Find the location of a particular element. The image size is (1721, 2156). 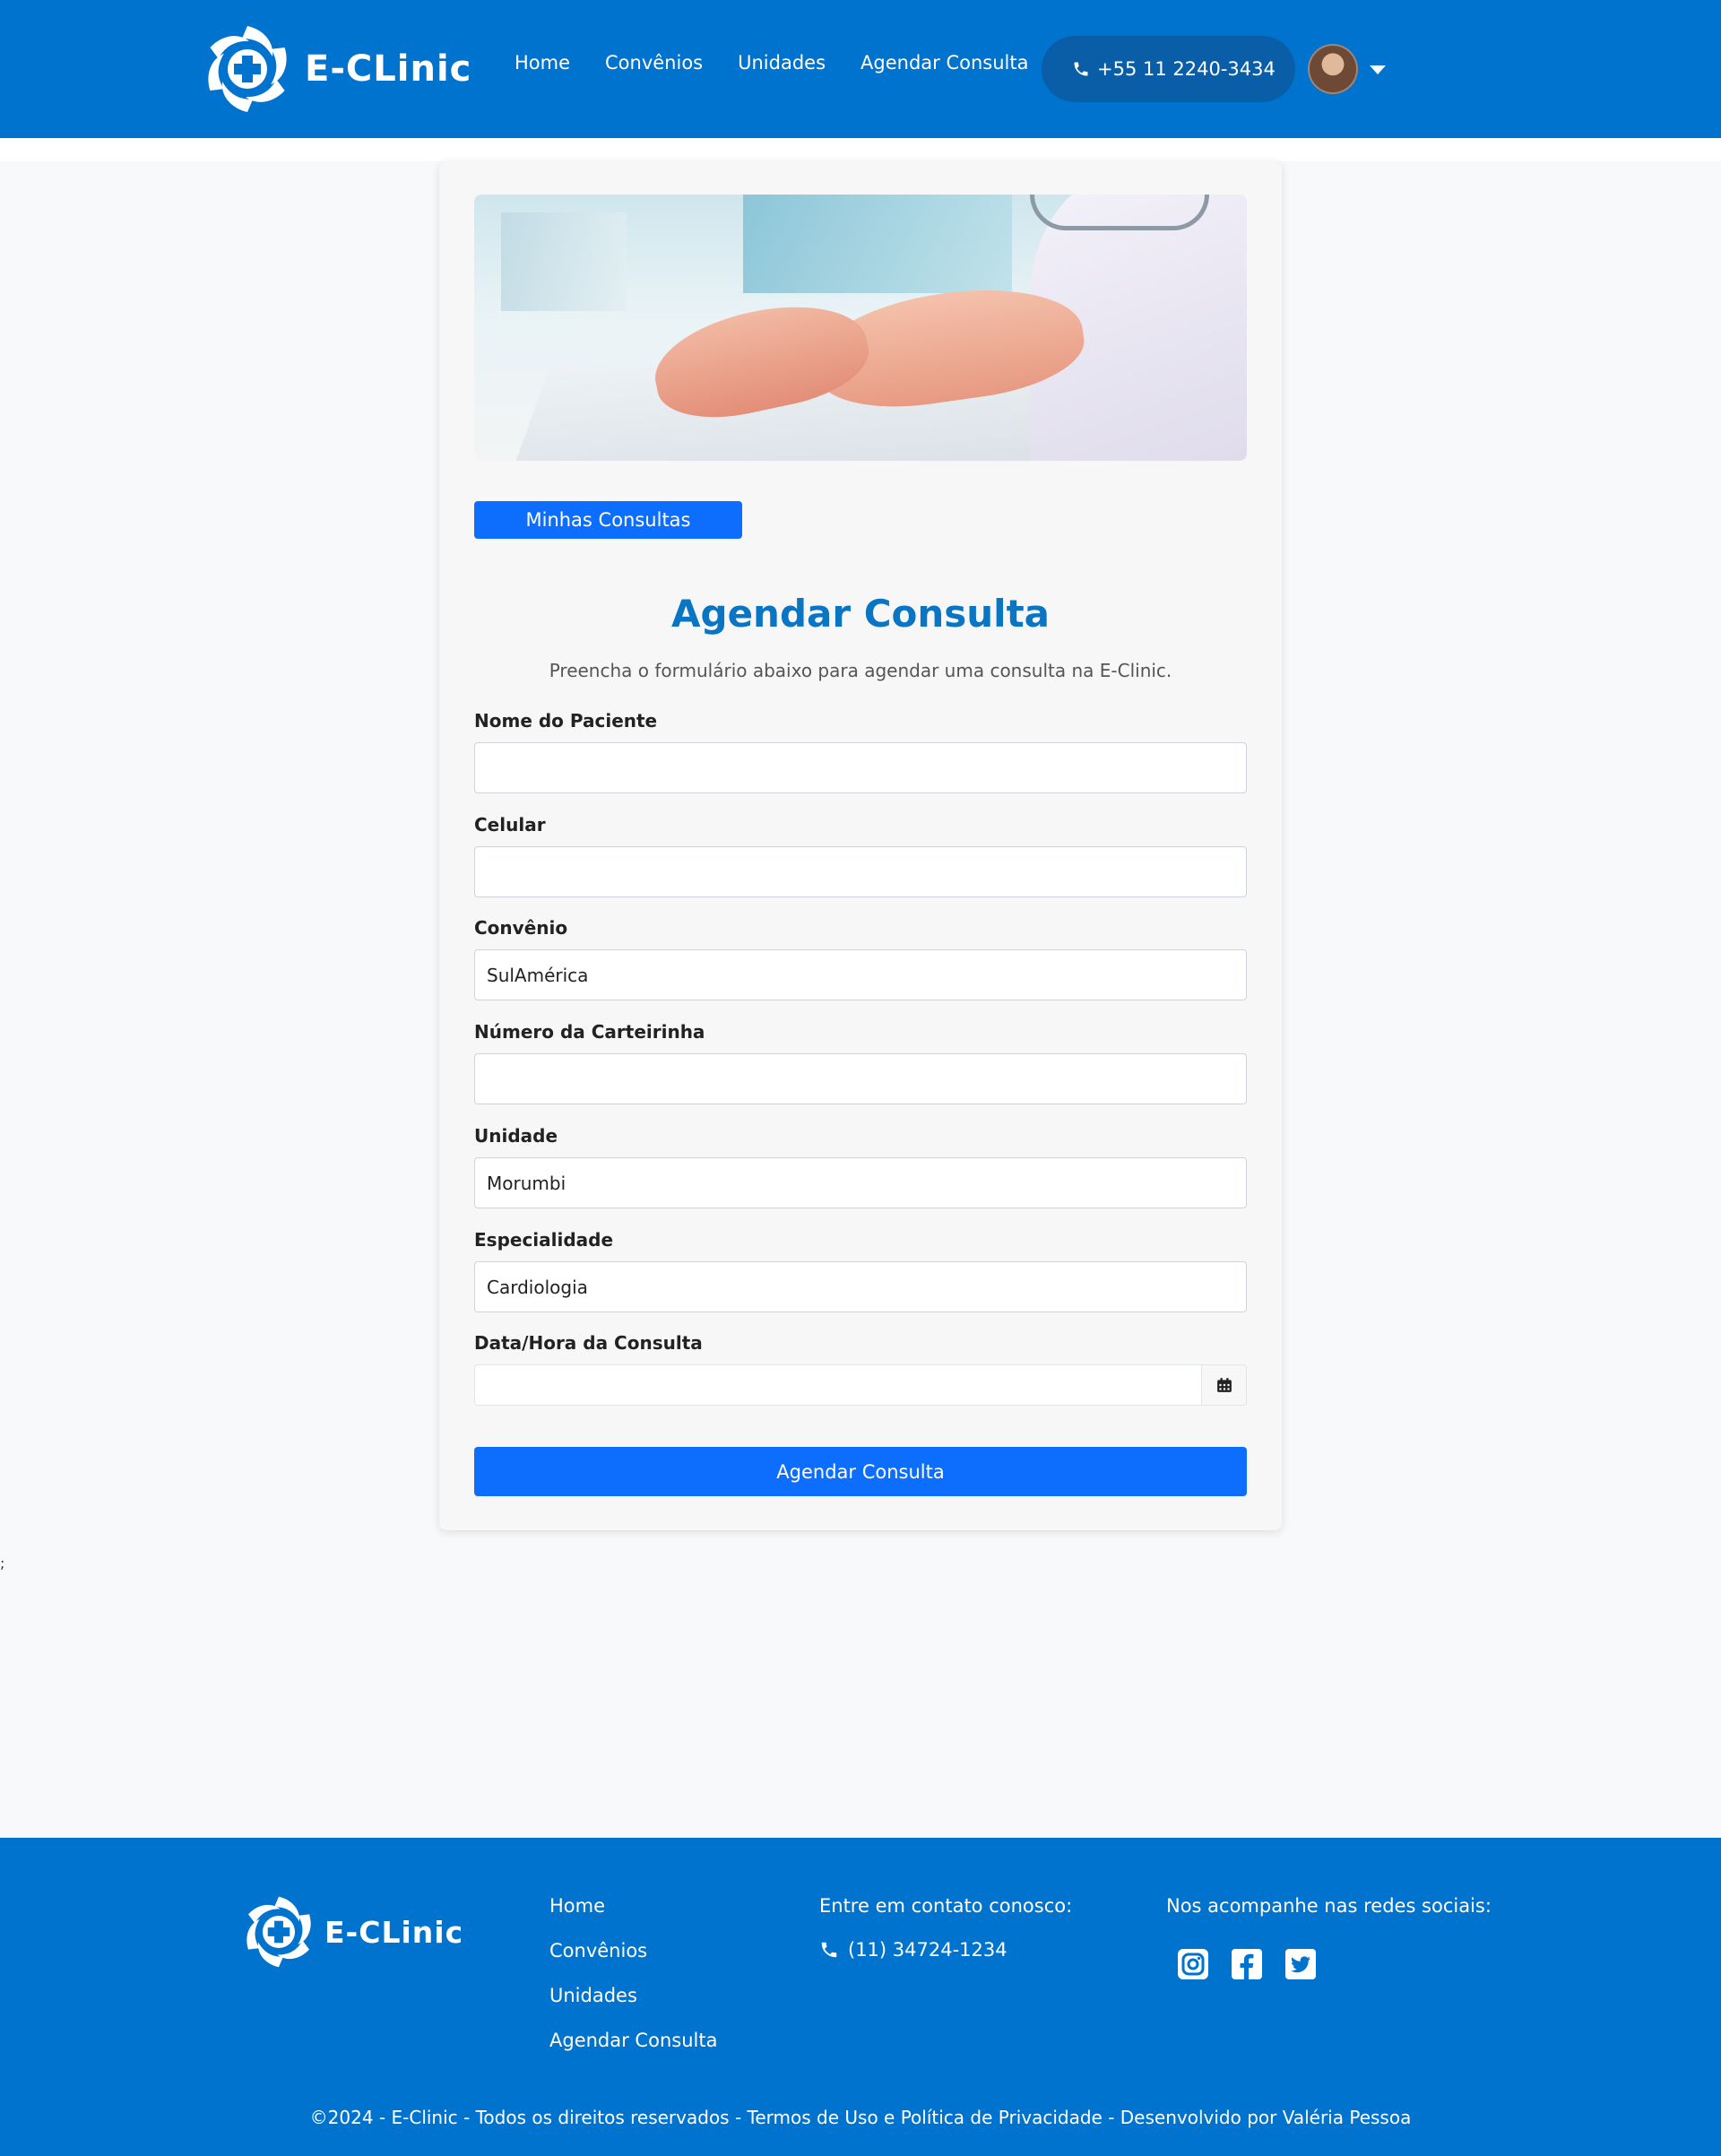

specialty-label: Especialidade is located at coordinates (544, 1240).